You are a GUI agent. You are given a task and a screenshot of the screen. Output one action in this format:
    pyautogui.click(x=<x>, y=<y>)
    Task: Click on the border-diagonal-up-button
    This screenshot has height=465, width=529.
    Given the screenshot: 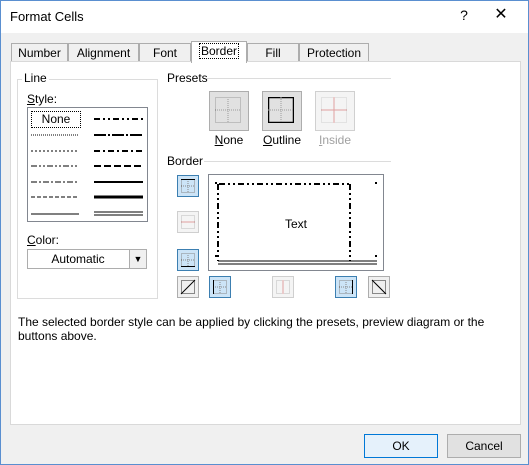 What is the action you would take?
    pyautogui.click(x=188, y=287)
    